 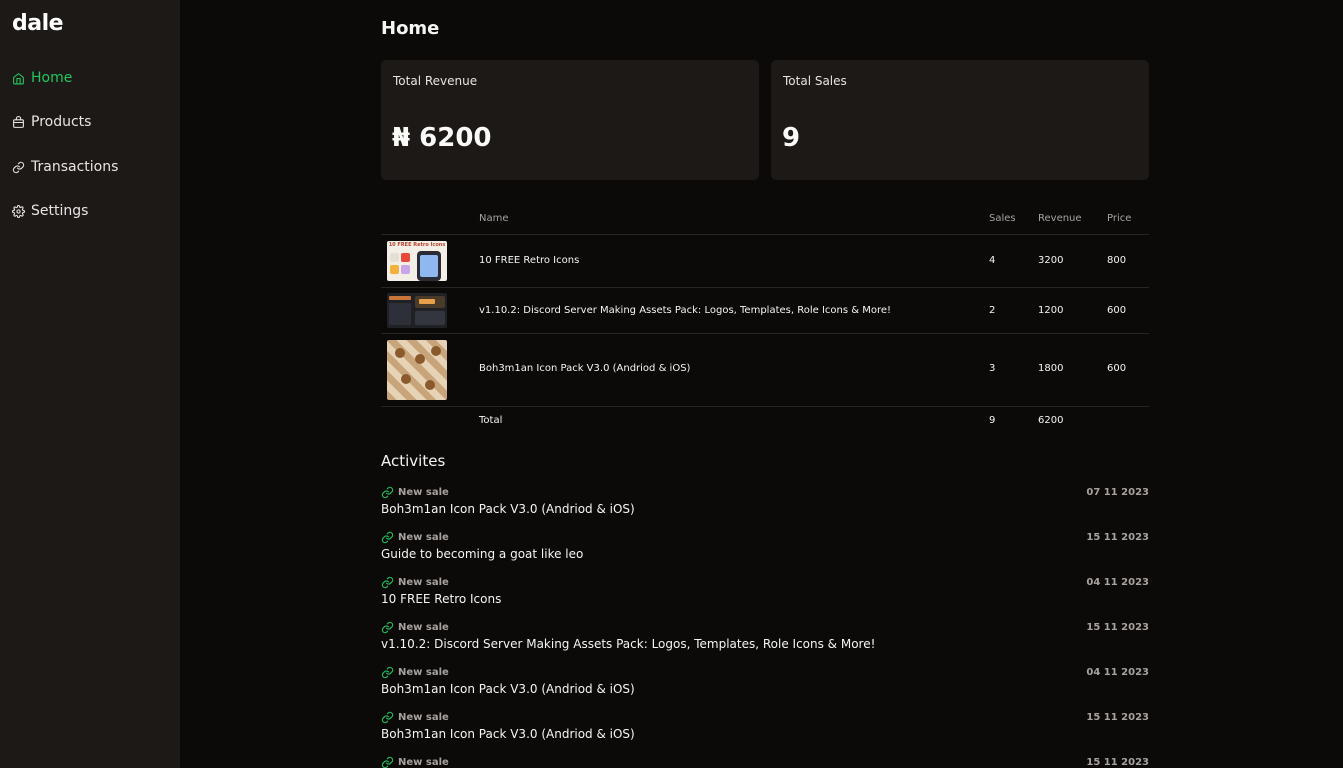 What do you see at coordinates (992, 310) in the screenshot?
I see `product-sales: 2` at bounding box center [992, 310].